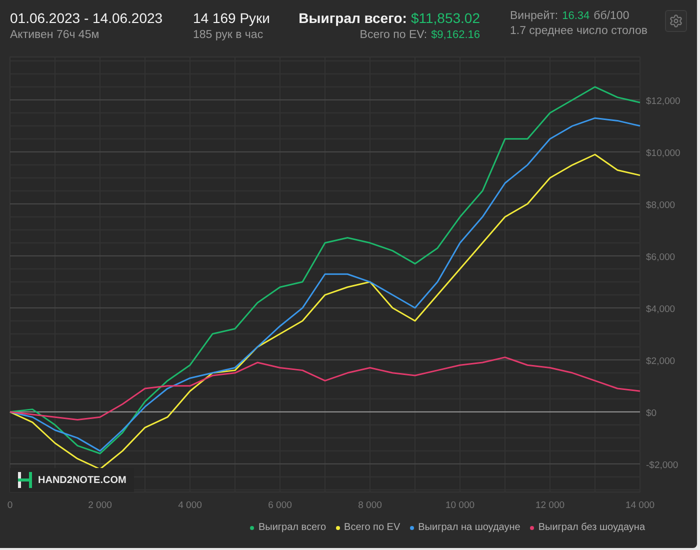  Describe the element at coordinates (460, 505) in the screenshot. I see `x-axis-label: 10 000` at that location.